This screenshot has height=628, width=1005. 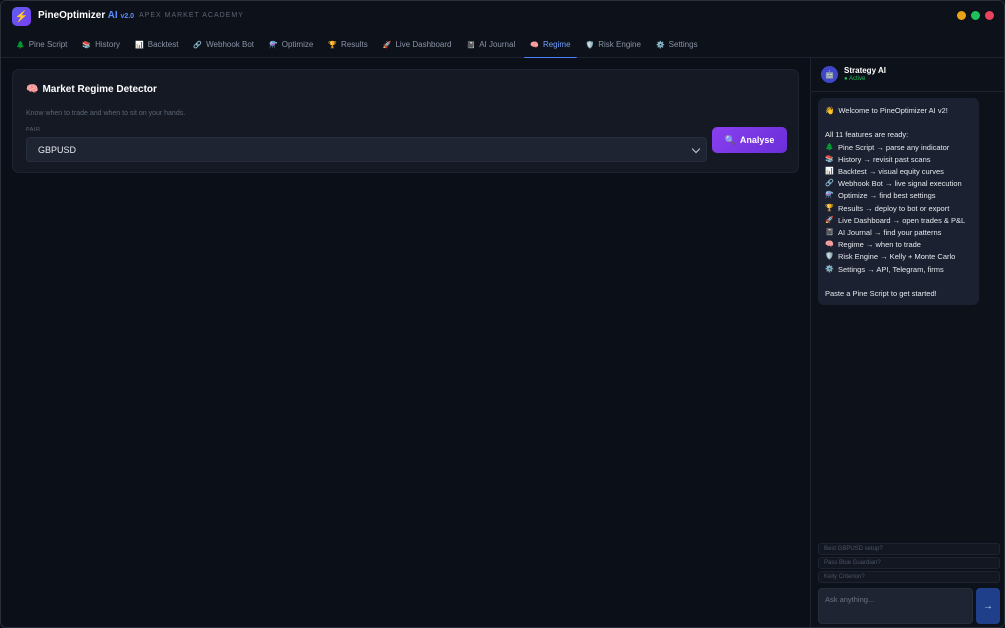 What do you see at coordinates (108, 44) in the screenshot?
I see `tab-label: History` at bounding box center [108, 44].